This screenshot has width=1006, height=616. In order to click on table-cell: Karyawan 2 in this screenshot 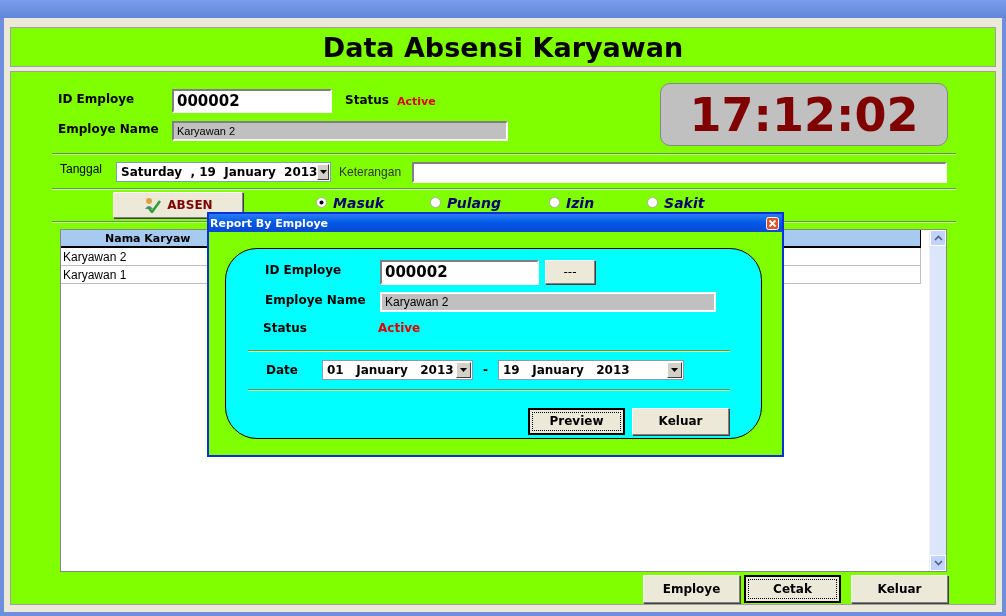, I will do `click(95, 256)`.